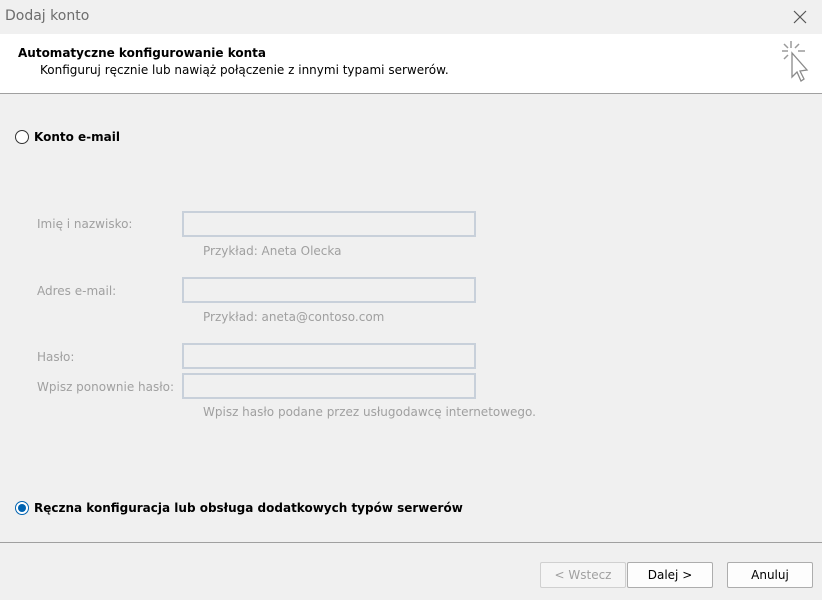 The width and height of the screenshot is (822, 600). Describe the element at coordinates (411, 17) in the screenshot. I see `title-bar: Dodaj konto` at that location.